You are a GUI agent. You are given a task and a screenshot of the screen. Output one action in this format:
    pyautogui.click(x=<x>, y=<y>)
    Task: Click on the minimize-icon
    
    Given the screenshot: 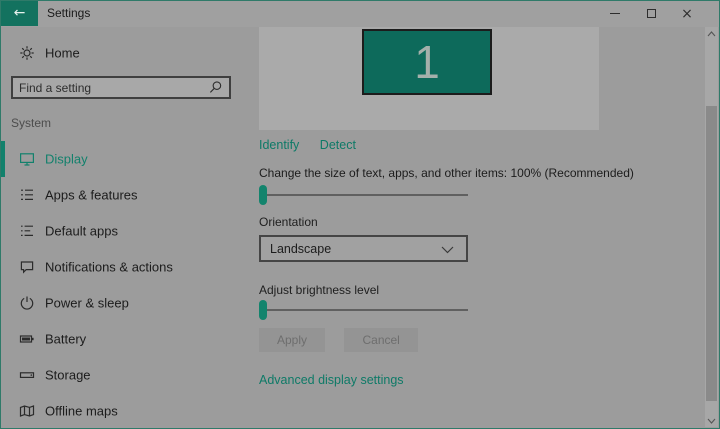 What is the action you would take?
    pyautogui.click(x=615, y=13)
    